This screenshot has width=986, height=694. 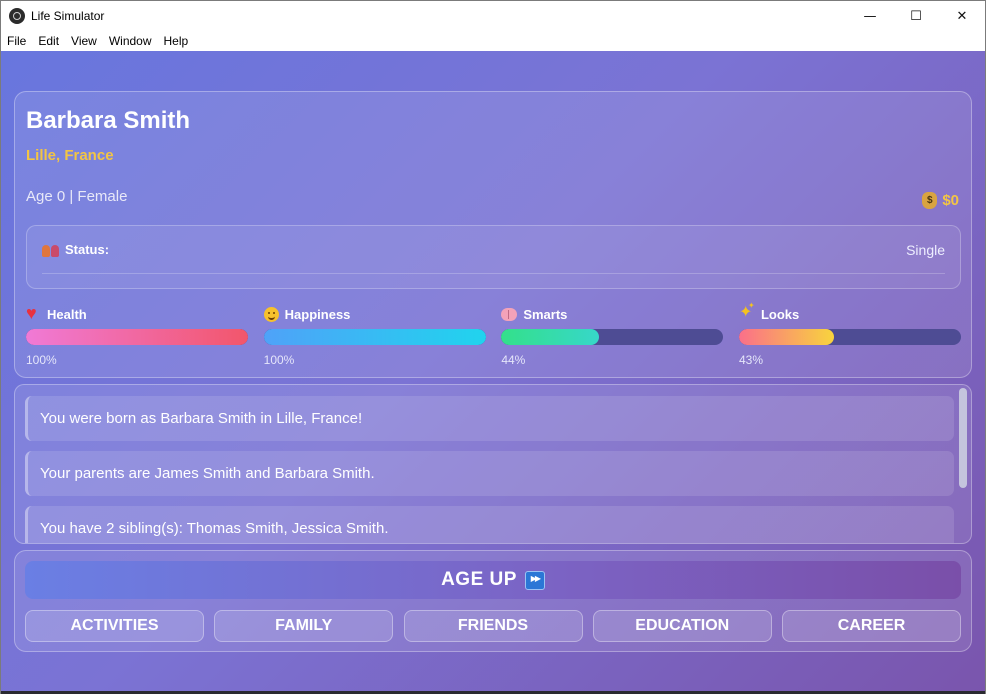 What do you see at coordinates (77, 196) in the screenshot?
I see `age-gender: Age 0 | Female` at bounding box center [77, 196].